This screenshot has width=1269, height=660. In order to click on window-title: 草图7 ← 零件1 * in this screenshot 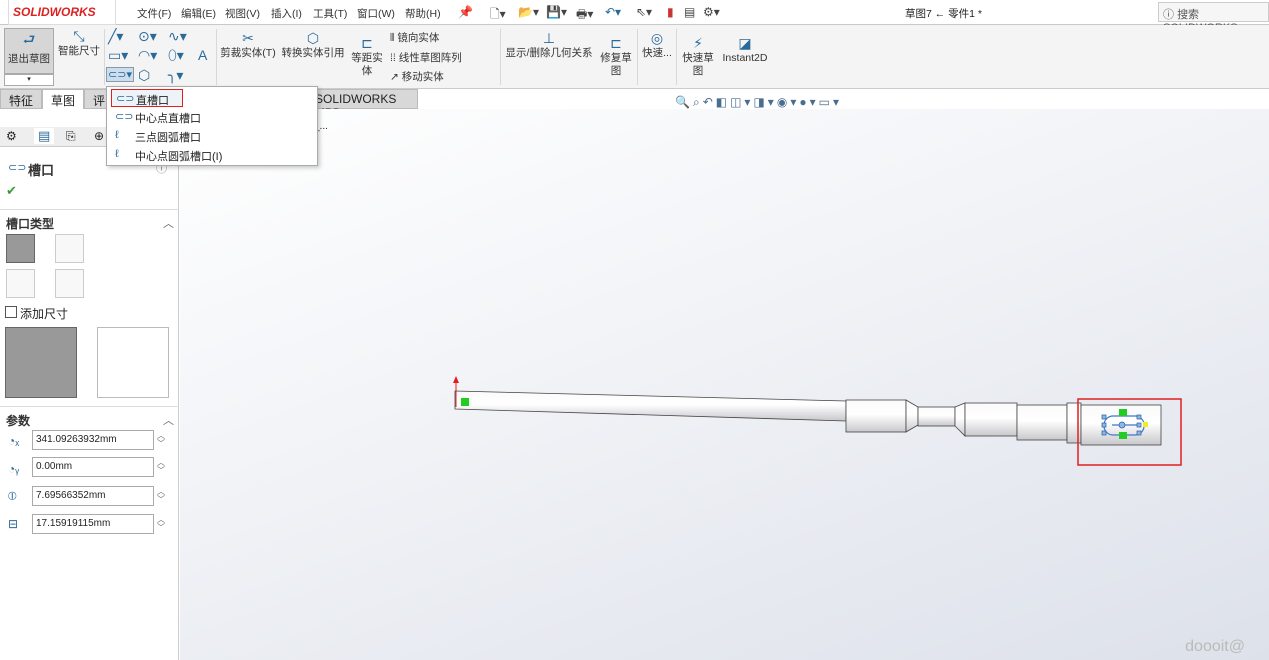, I will do `click(944, 14)`.